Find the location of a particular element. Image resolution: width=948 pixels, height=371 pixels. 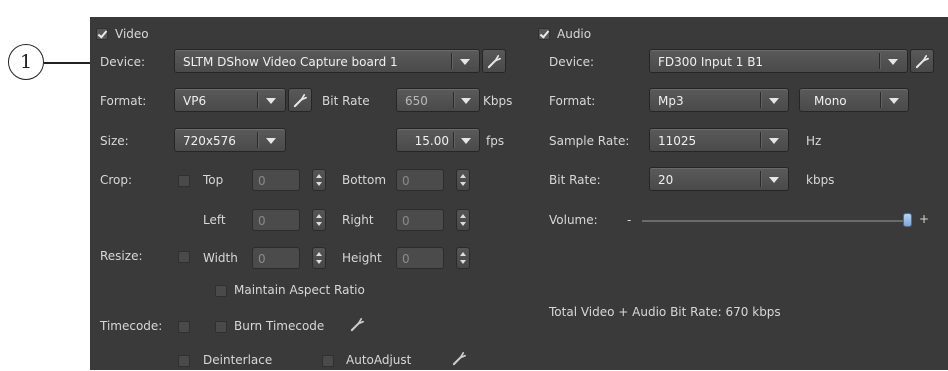

autoadjust-checkbox is located at coordinates (328, 361).